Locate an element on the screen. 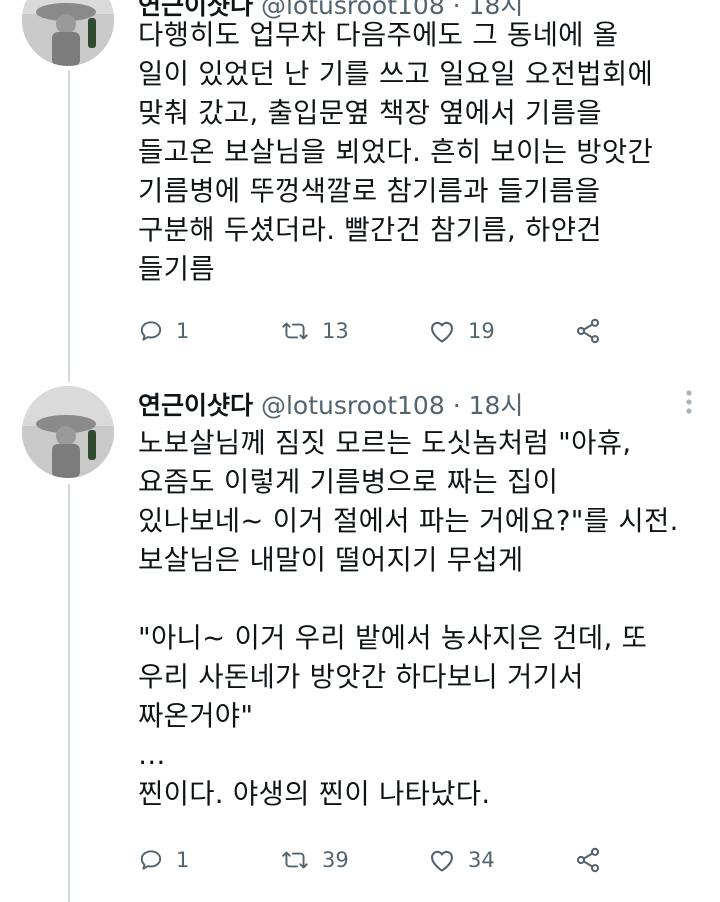  tweet-header: 연근이샷다 @lotusroot108 · 18시 is located at coordinates (330, 404).